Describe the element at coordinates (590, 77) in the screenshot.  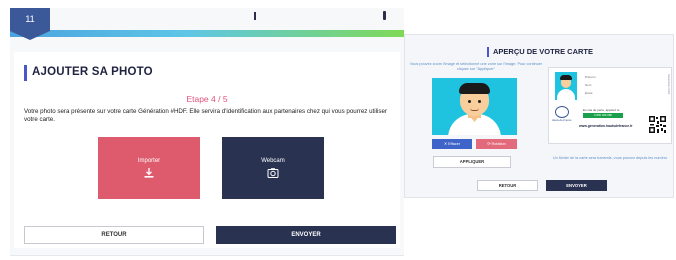
I see `card-field-prenom: Prénom` at that location.